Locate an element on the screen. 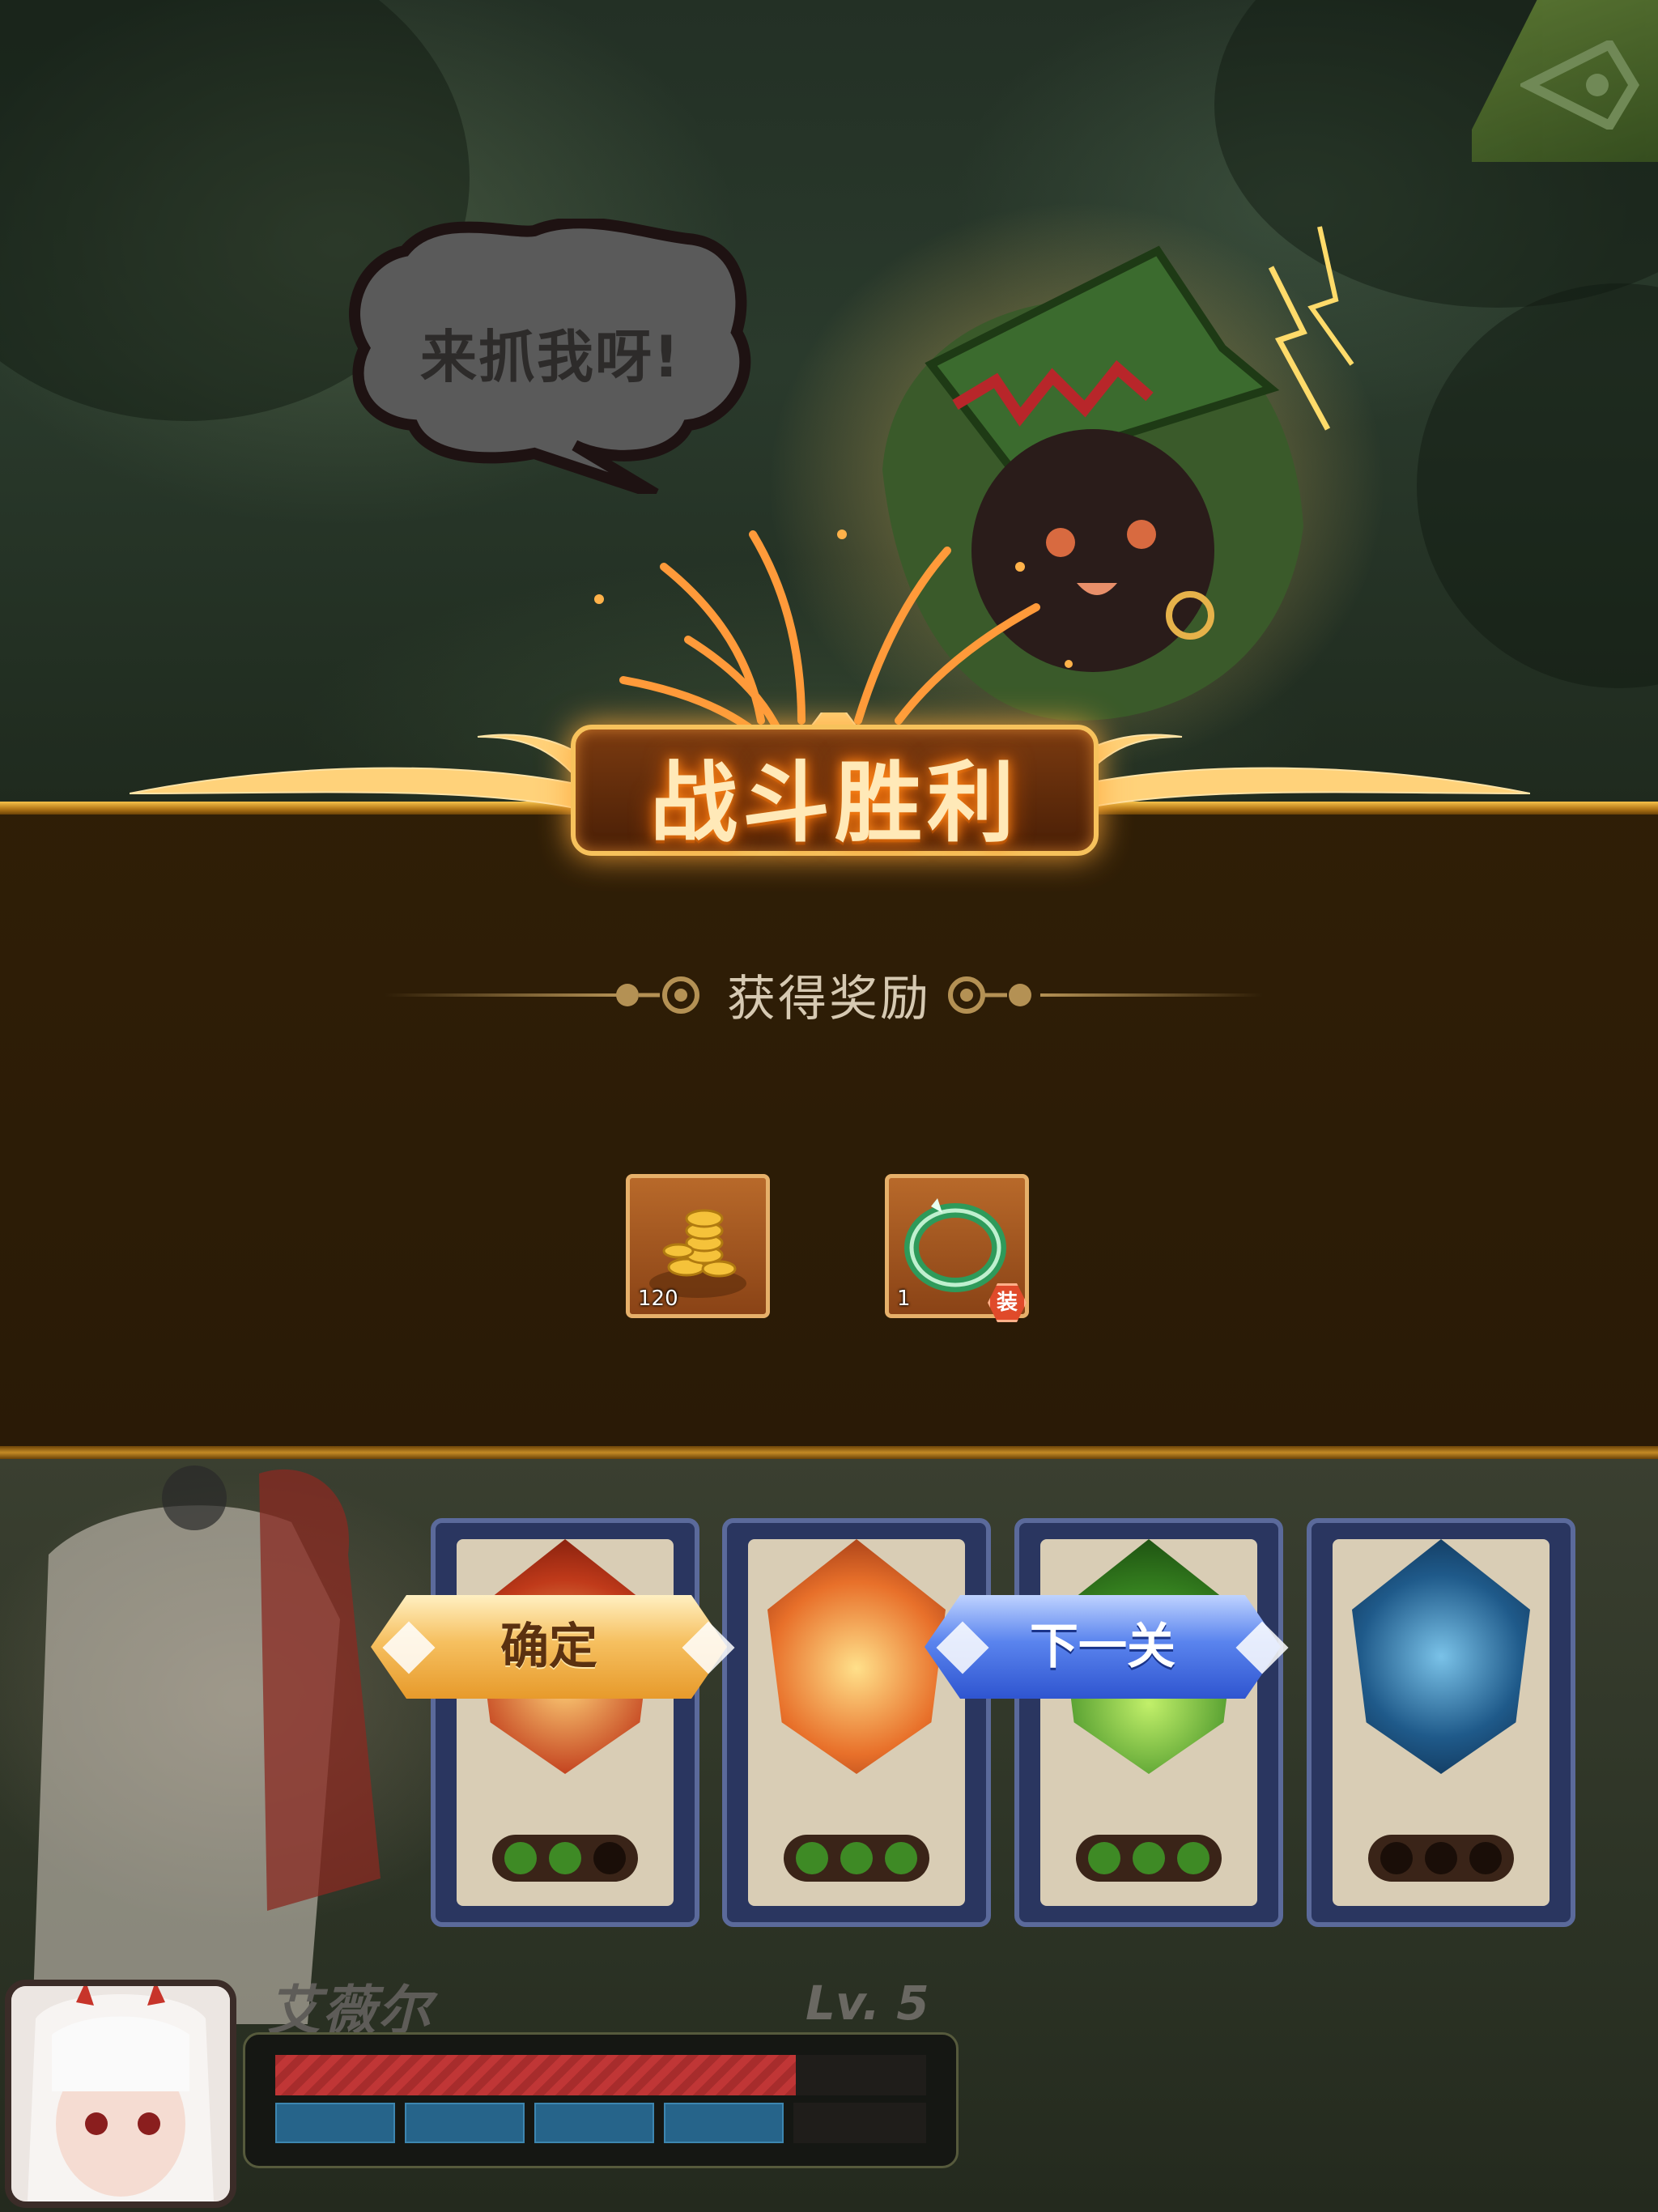 This screenshot has height=2212, width=1658. divider-right is located at coordinates (1151, 995).